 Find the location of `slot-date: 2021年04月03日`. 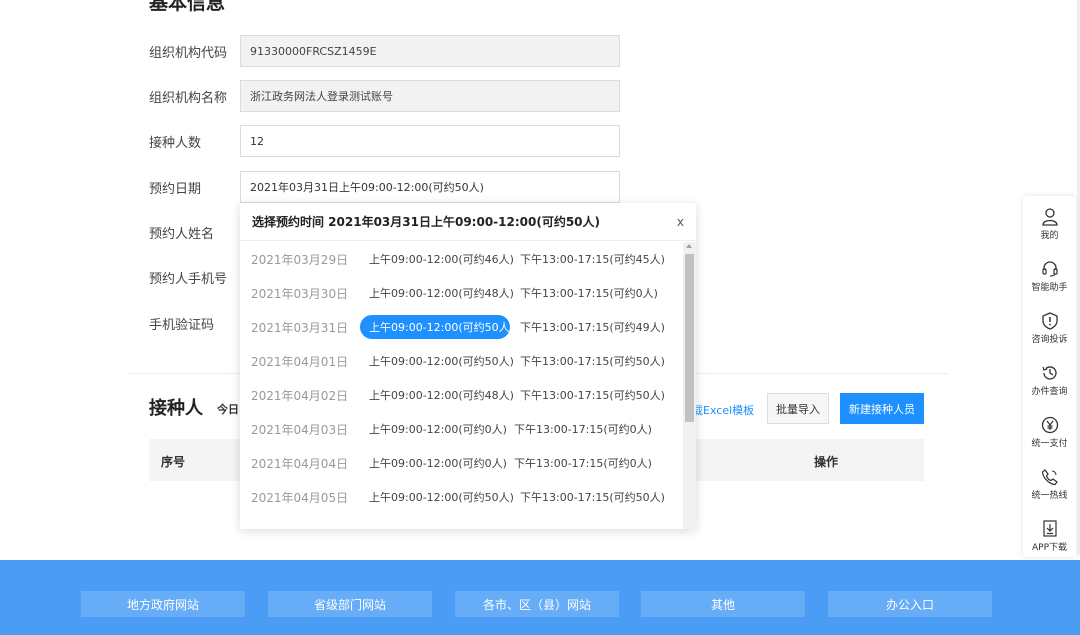

slot-date: 2021年04月03日 is located at coordinates (300, 430).